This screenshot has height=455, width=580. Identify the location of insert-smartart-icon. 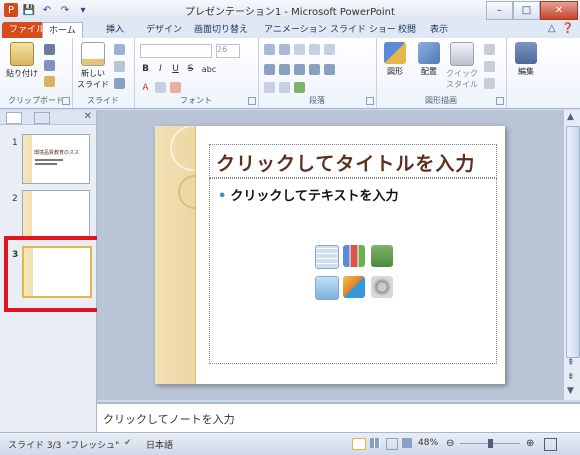
(382, 256).